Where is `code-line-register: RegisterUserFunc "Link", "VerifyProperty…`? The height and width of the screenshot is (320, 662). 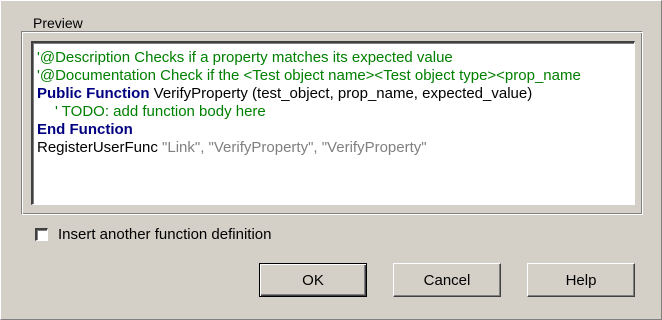
code-line-register: RegisterUserFunc "Link", "VerifyProperty… is located at coordinates (335, 148).